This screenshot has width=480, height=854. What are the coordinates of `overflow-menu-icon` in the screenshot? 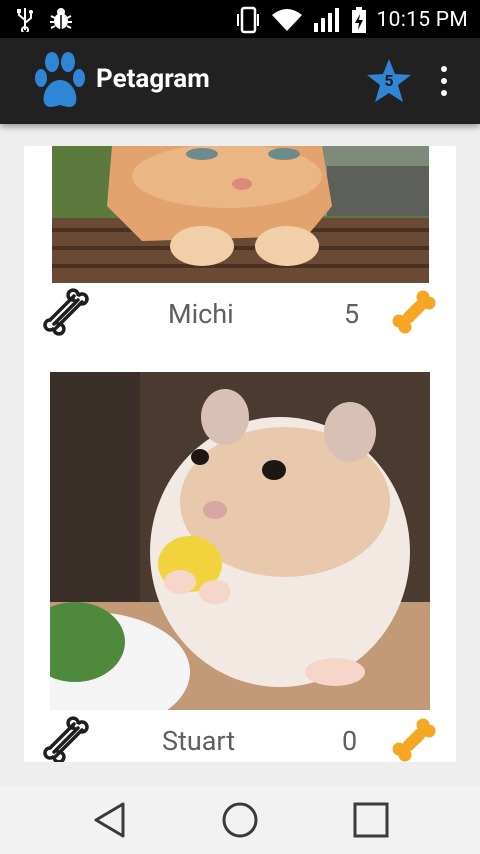 It's located at (444, 81).